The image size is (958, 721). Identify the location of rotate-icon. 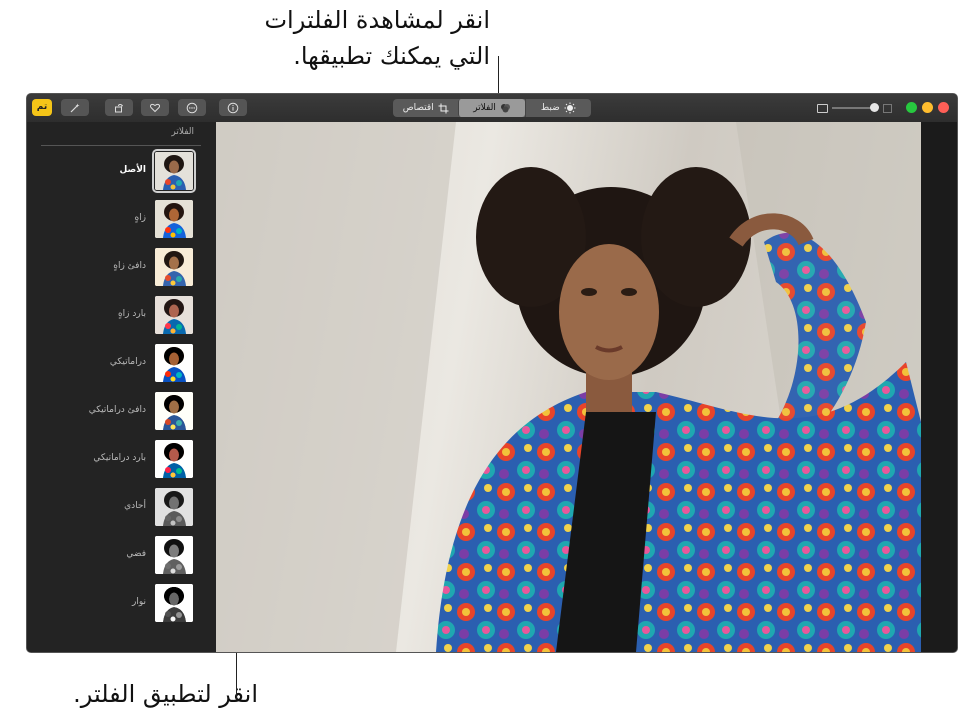
(119, 107).